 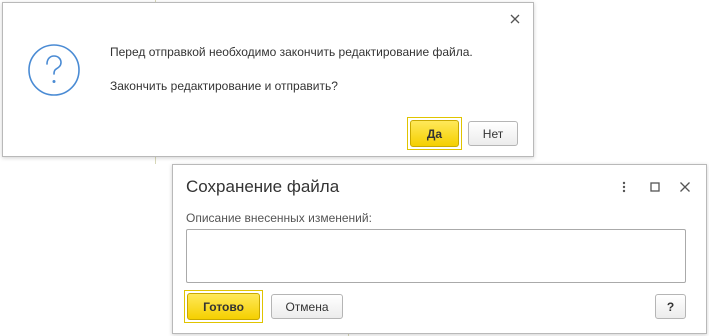 I want to click on confirm-message-line2: Закончить редактирование и отправить?, so click(x=224, y=86).